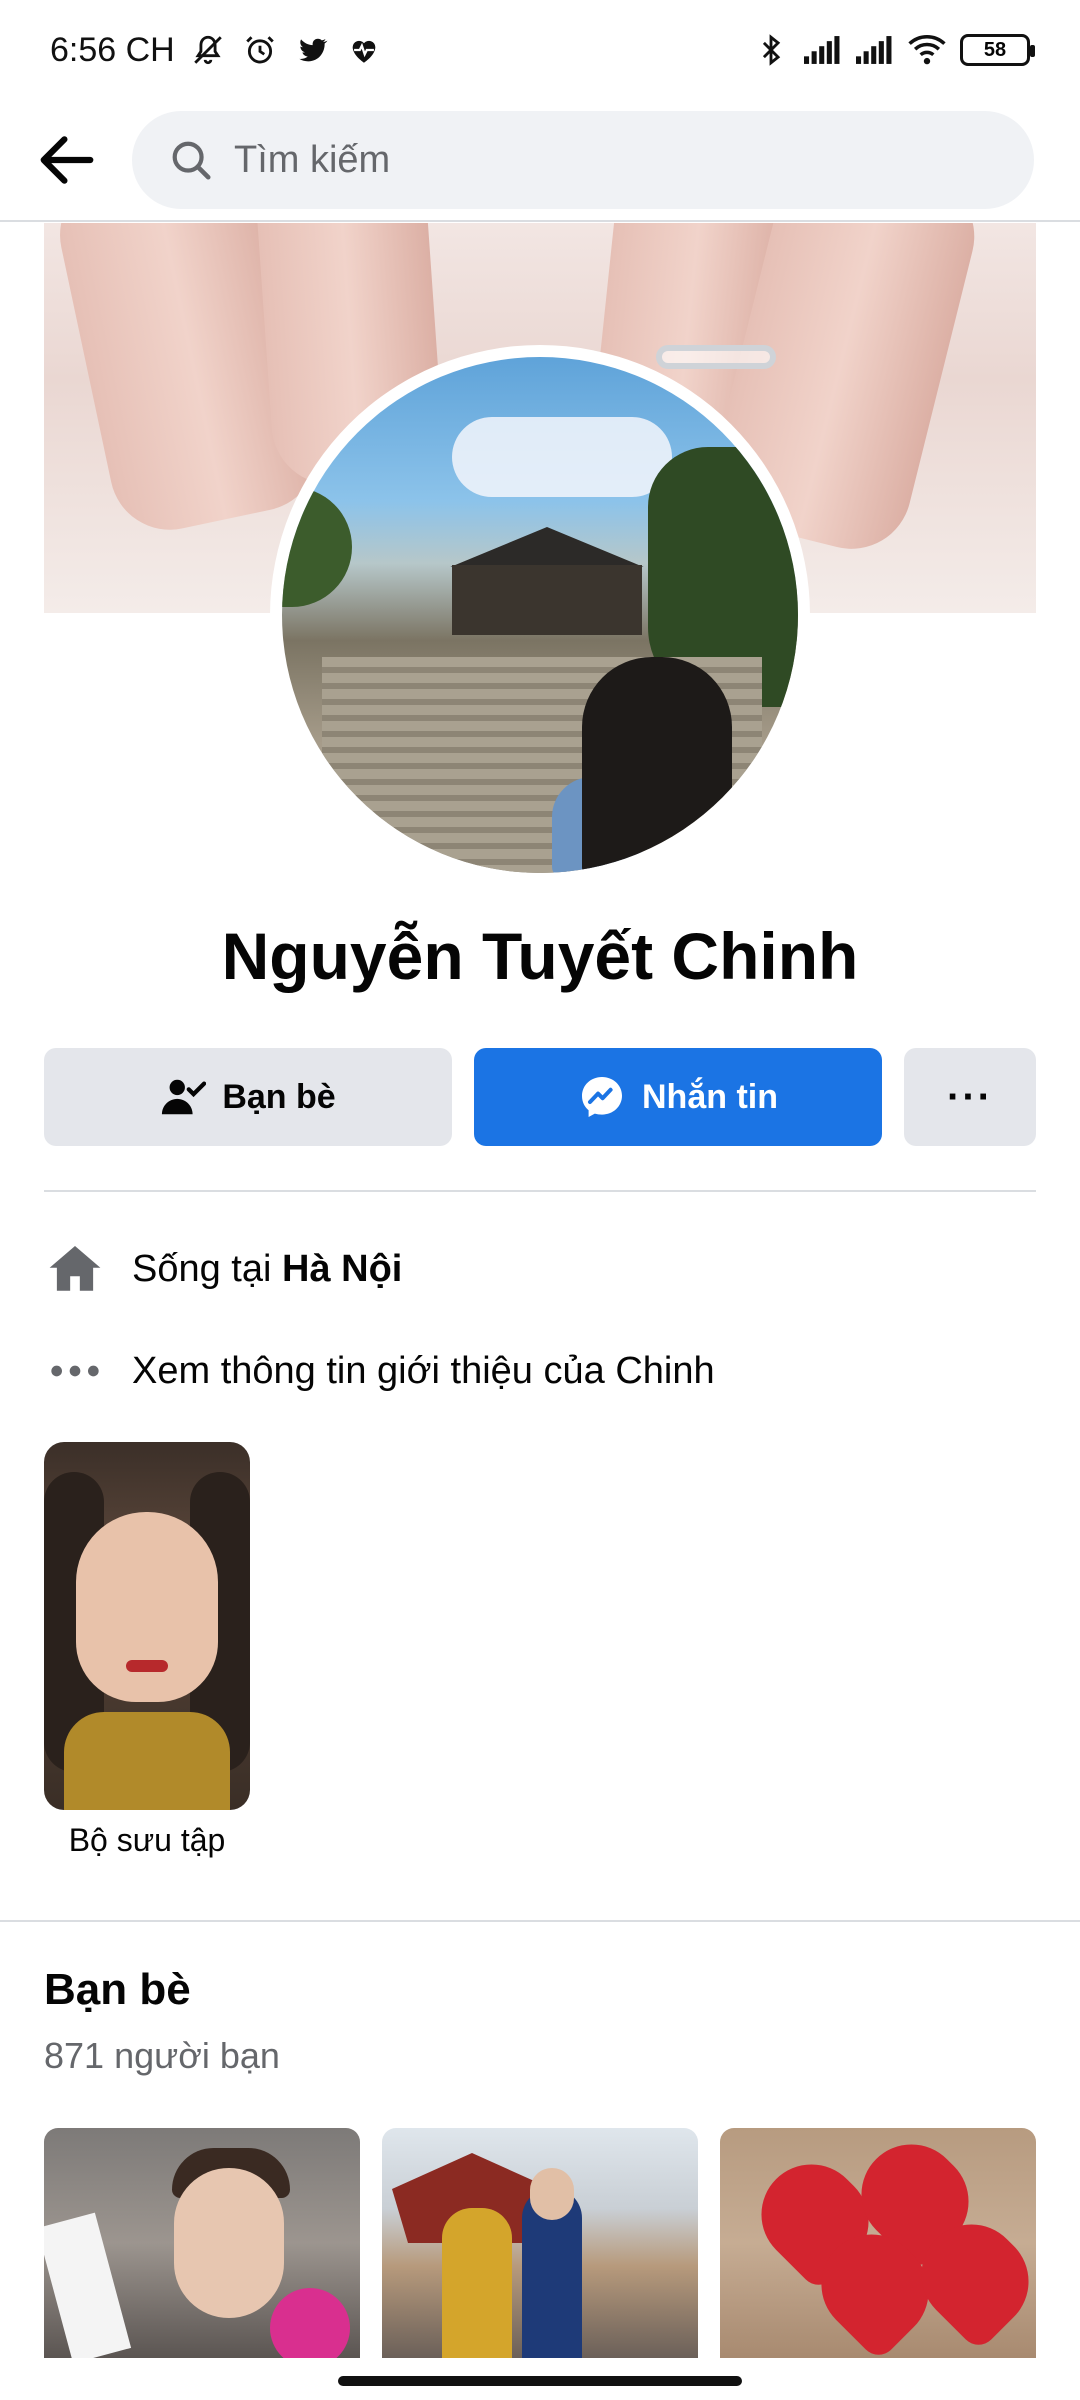 The height and width of the screenshot is (2400, 1080). I want to click on top-bar, so click(540, 161).